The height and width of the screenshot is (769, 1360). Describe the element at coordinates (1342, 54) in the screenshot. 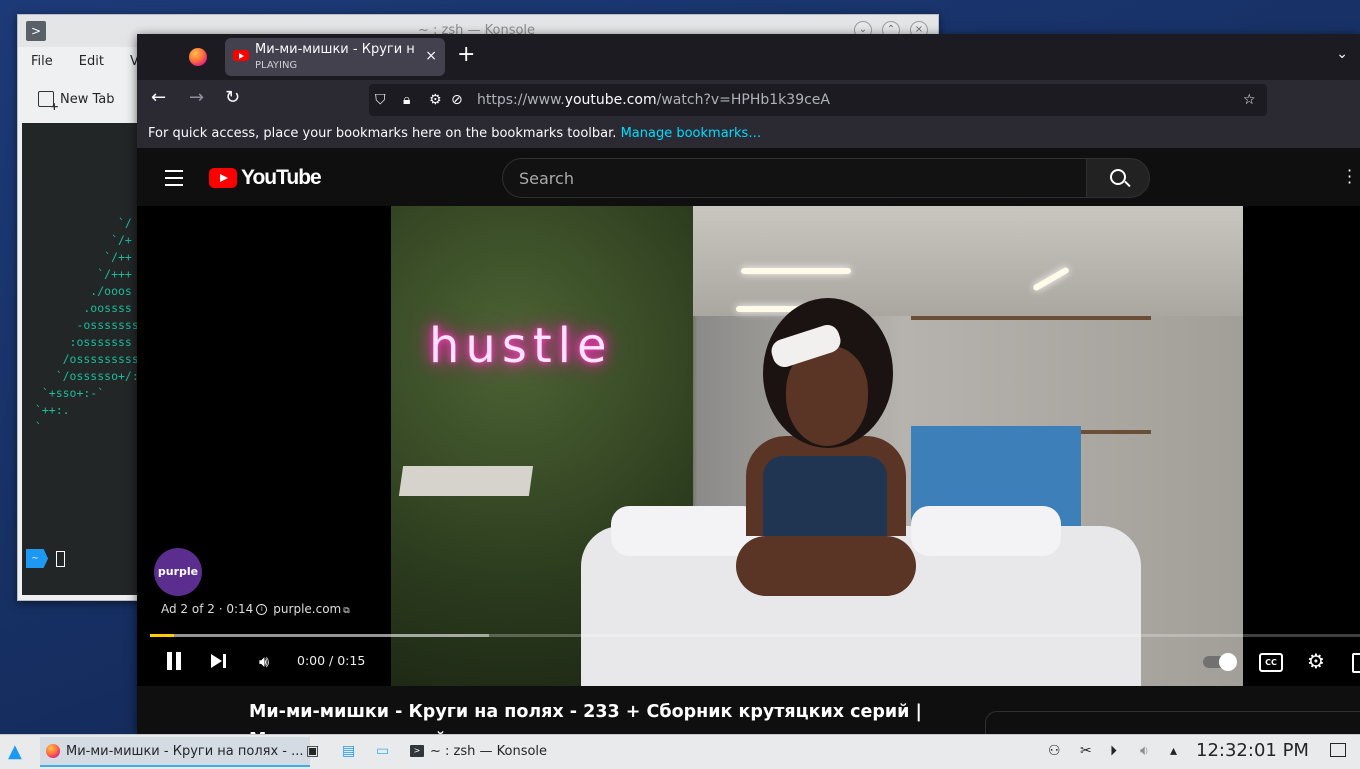

I see `list-all-tabs-icon: ⌄` at that location.